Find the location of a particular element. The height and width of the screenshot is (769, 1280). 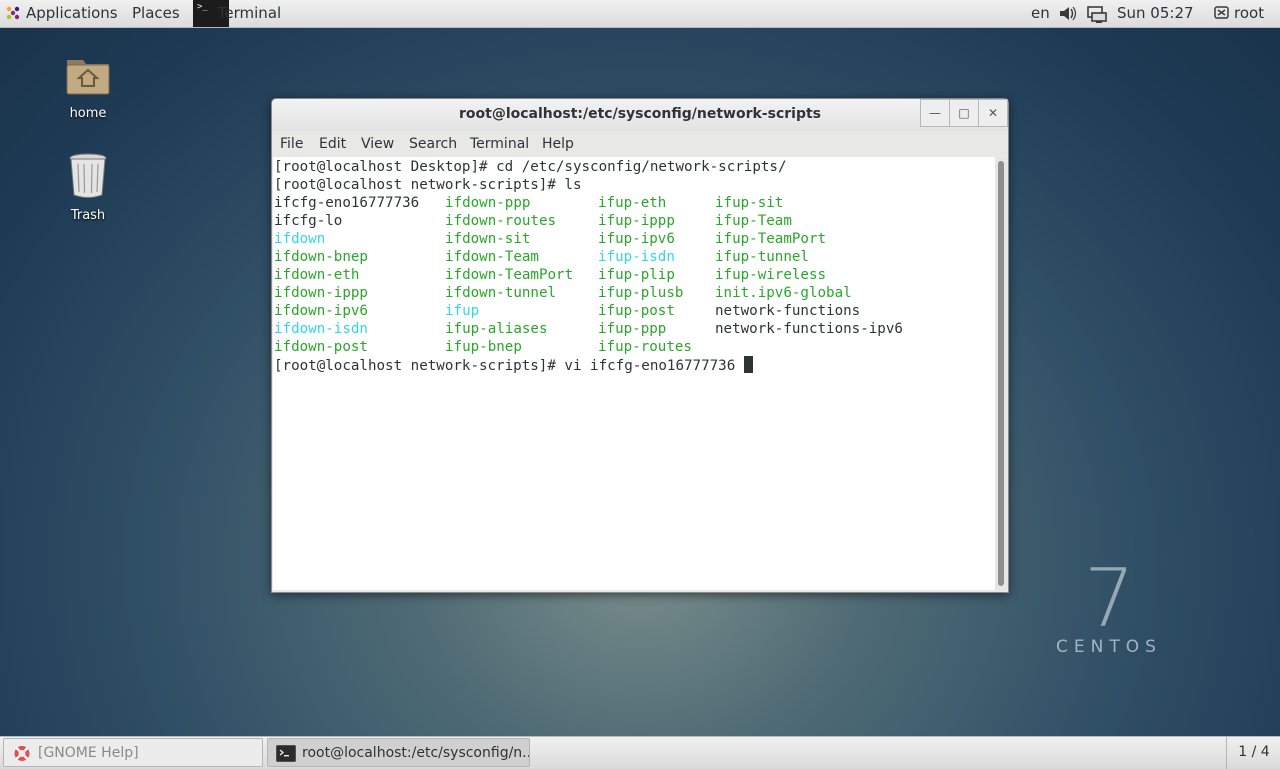

ls-entry: network-functions is located at coordinates (788, 311).